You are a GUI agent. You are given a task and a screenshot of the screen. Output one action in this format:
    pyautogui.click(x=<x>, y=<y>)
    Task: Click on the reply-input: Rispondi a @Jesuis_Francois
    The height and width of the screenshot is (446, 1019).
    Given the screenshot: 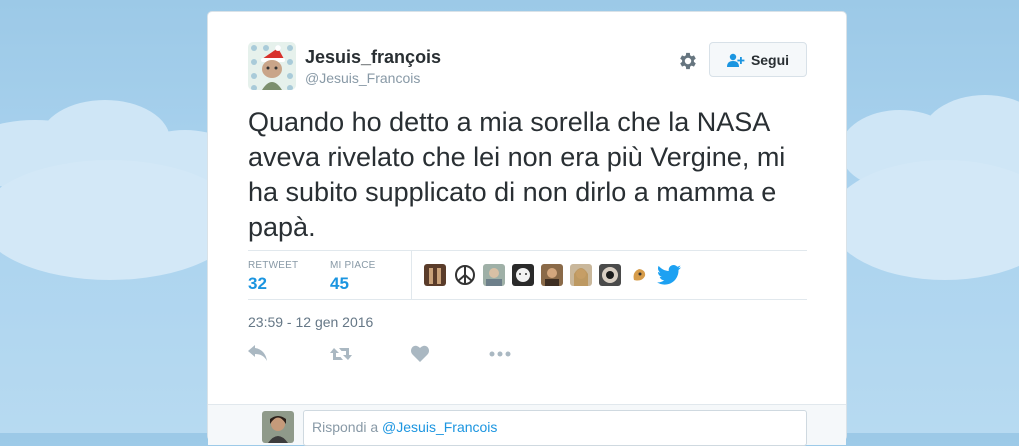 What is the action you would take?
    pyautogui.click(x=555, y=428)
    